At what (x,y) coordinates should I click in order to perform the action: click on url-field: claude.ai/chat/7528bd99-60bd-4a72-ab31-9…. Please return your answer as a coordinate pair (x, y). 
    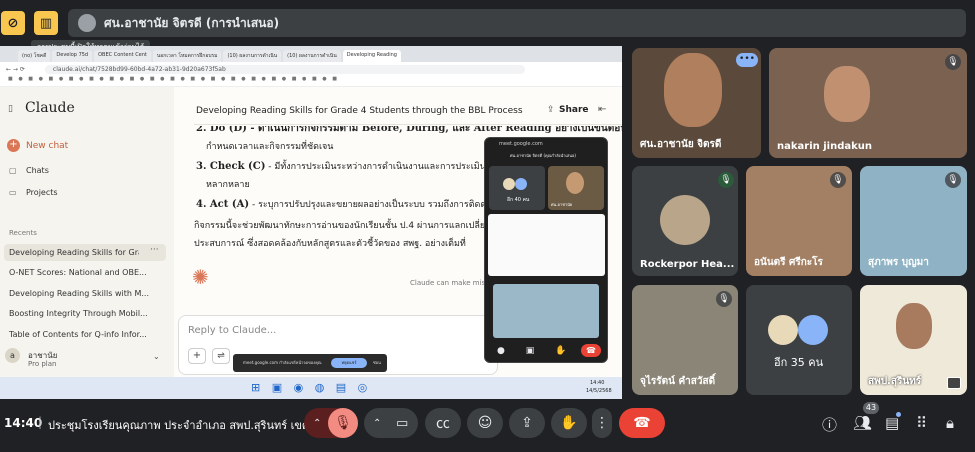
    Looking at the image, I should click on (284, 69).